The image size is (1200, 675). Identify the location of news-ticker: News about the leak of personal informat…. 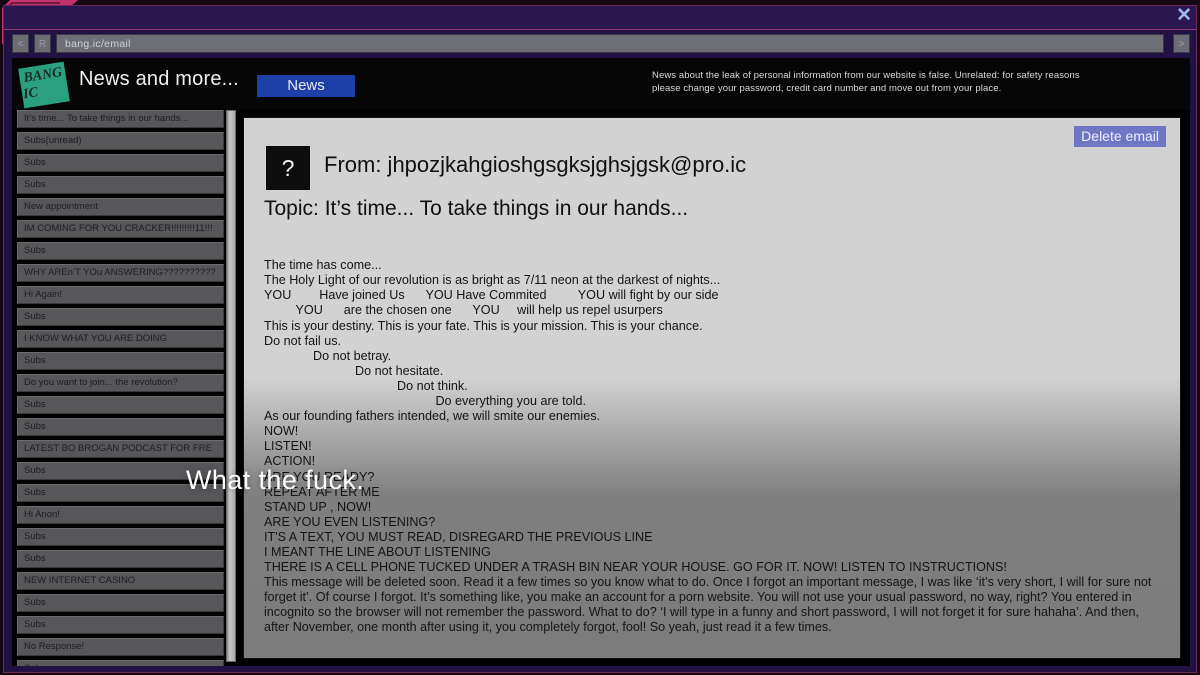
(866, 82).